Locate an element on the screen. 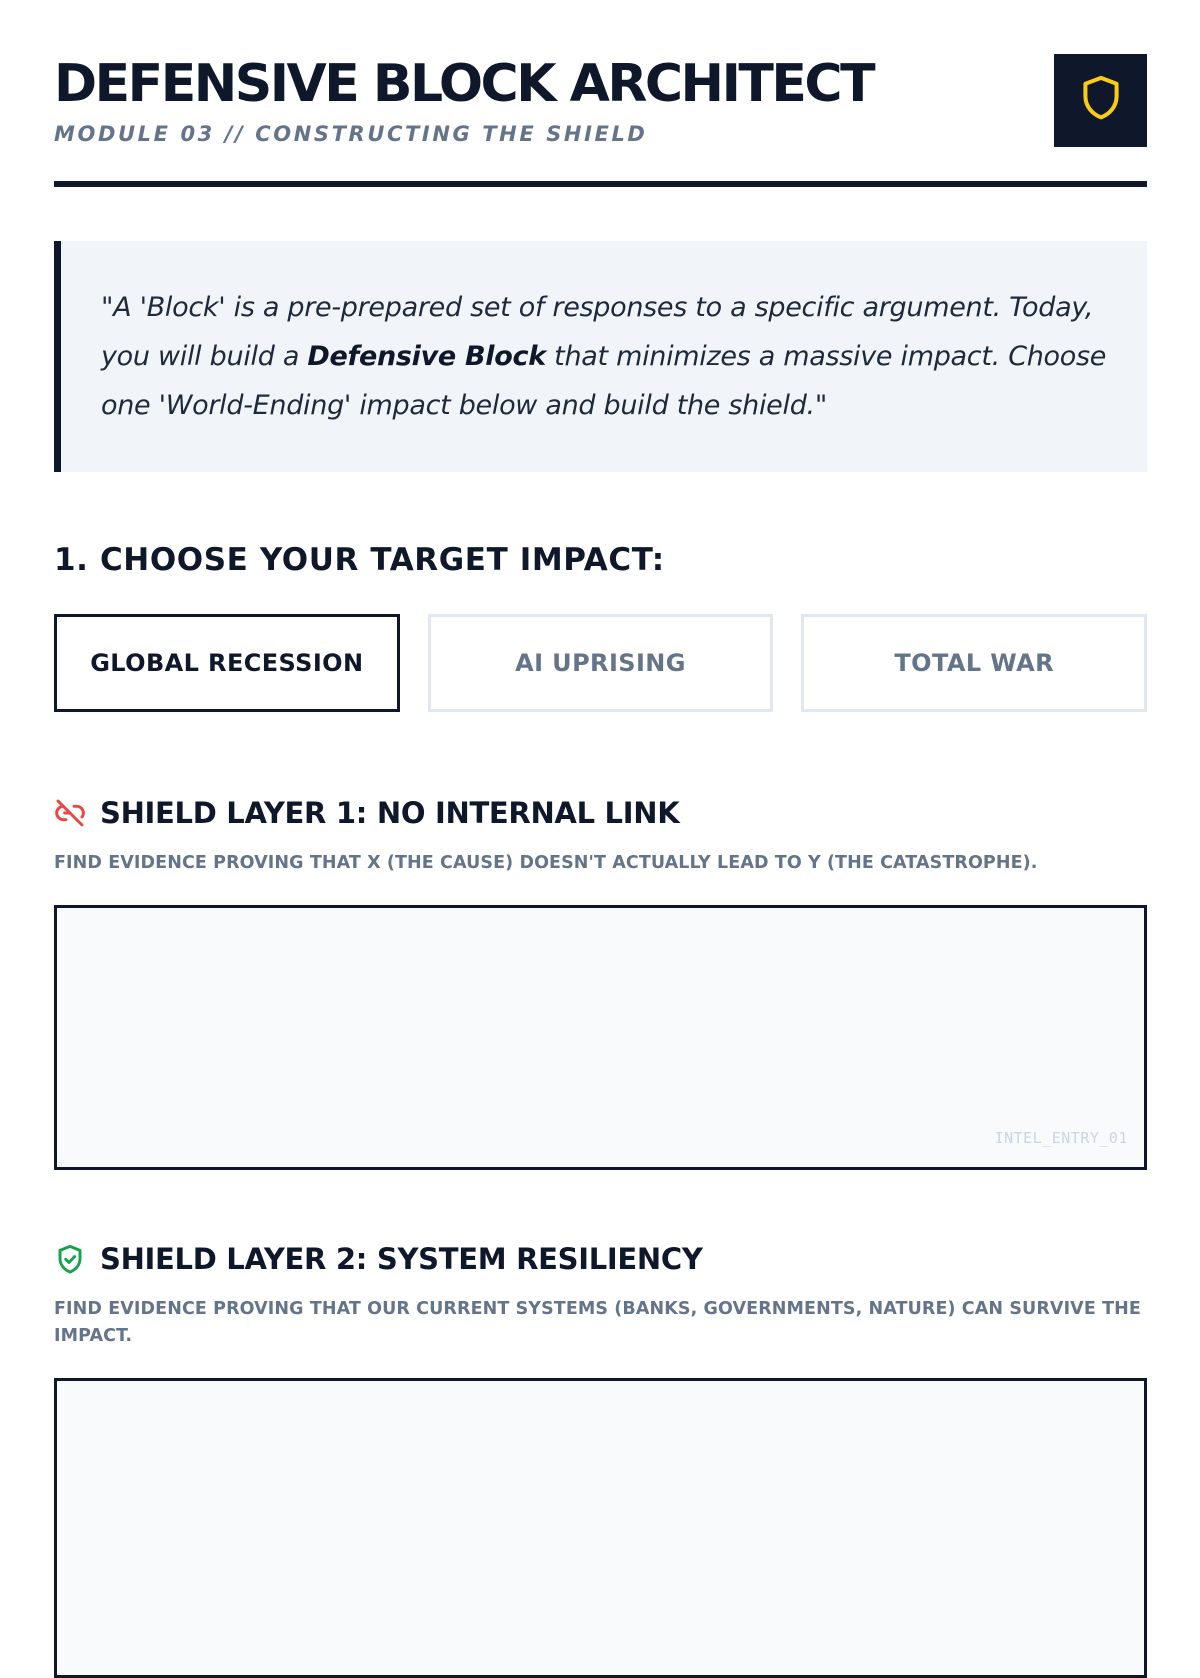 Image resolution: width=1200 pixels, height=1678 pixels. broken-link-icon is located at coordinates (70, 813).